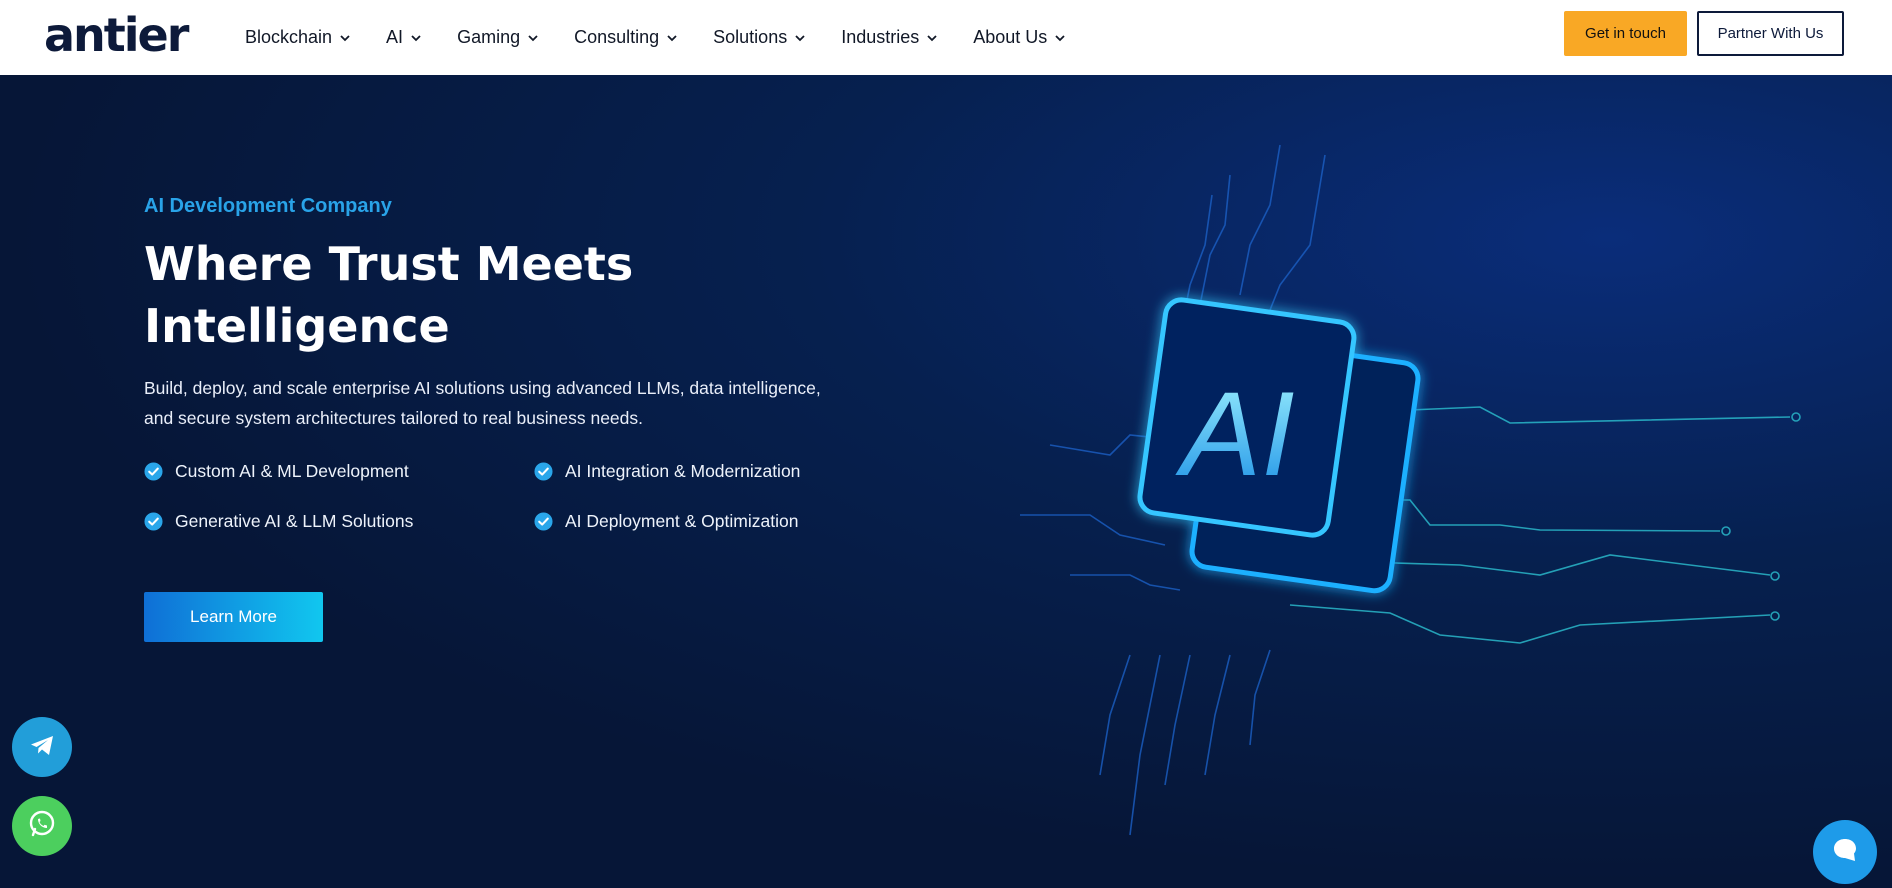  I want to click on feature-label: Generative AI & LLM Solutions, so click(294, 521).